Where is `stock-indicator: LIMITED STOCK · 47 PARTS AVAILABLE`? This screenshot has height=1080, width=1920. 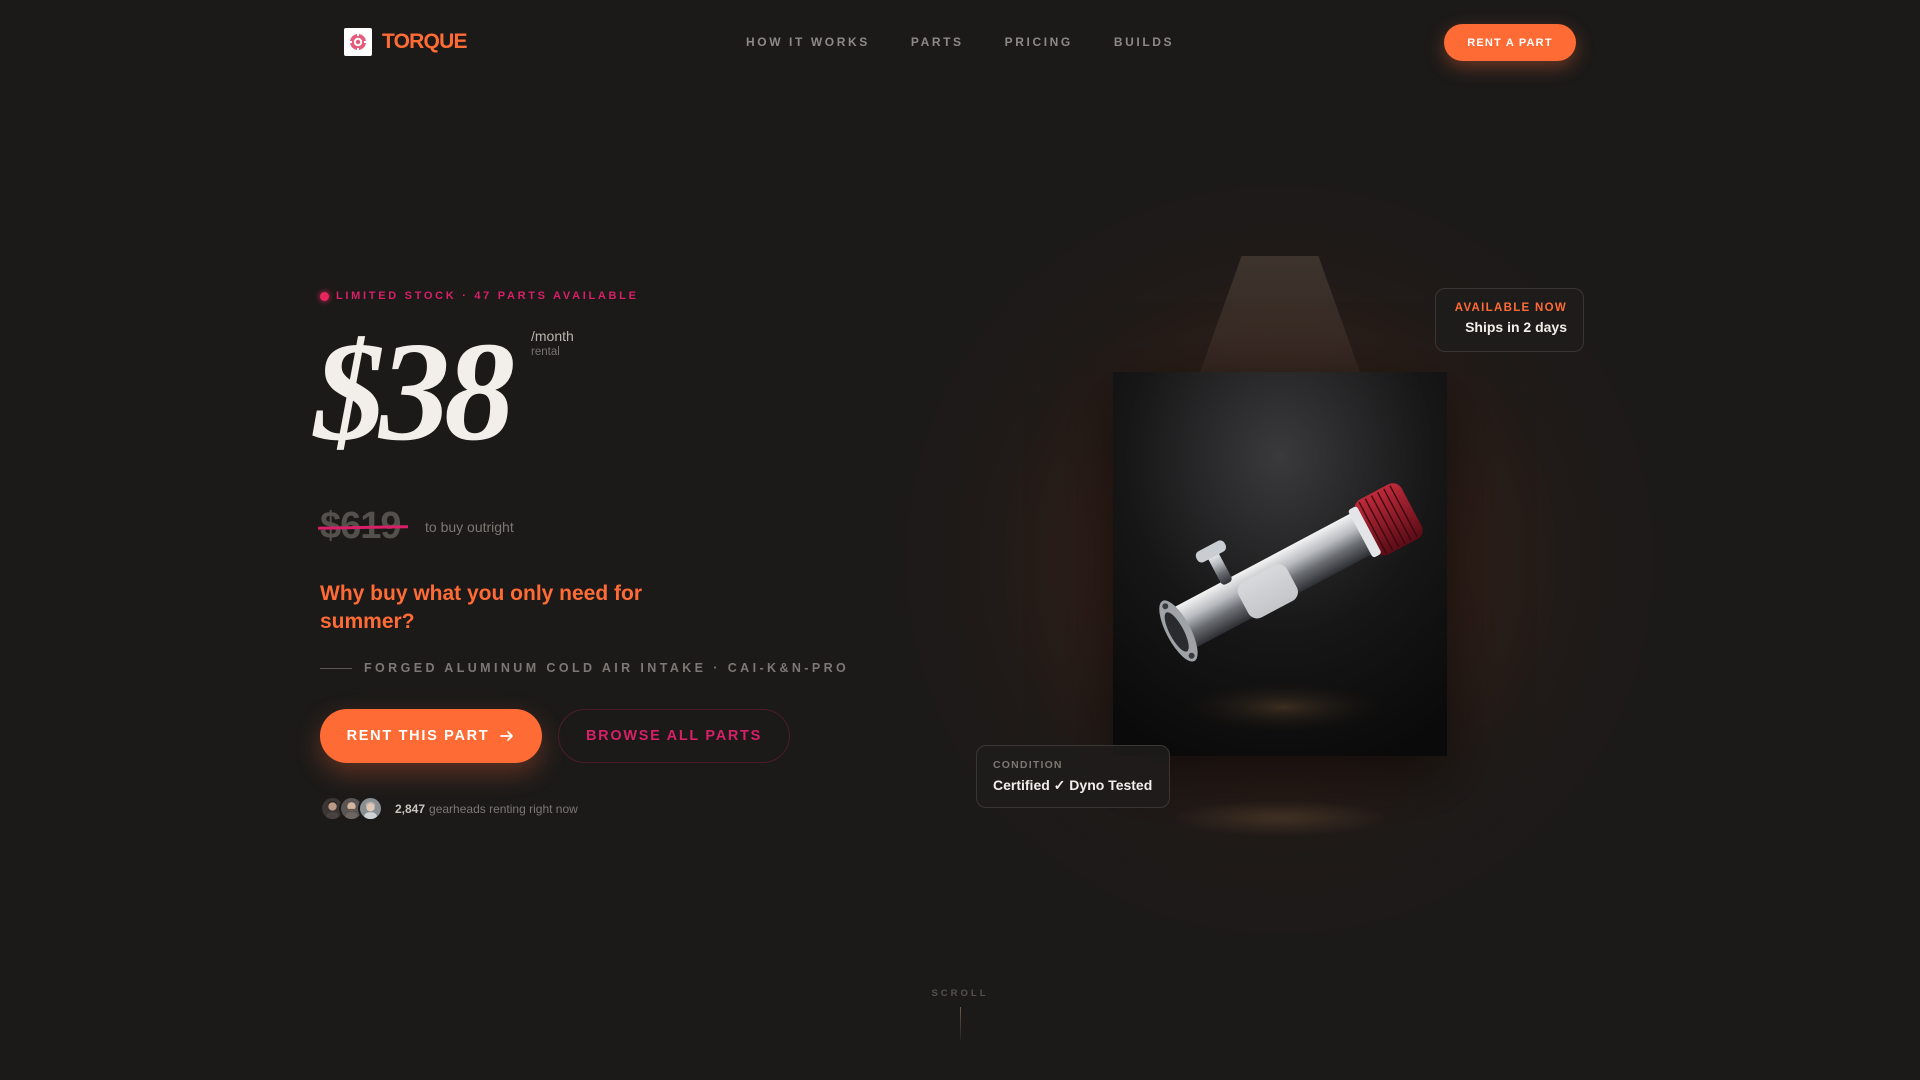 stock-indicator: LIMITED STOCK · 47 PARTS AVAILABLE is located at coordinates (479, 296).